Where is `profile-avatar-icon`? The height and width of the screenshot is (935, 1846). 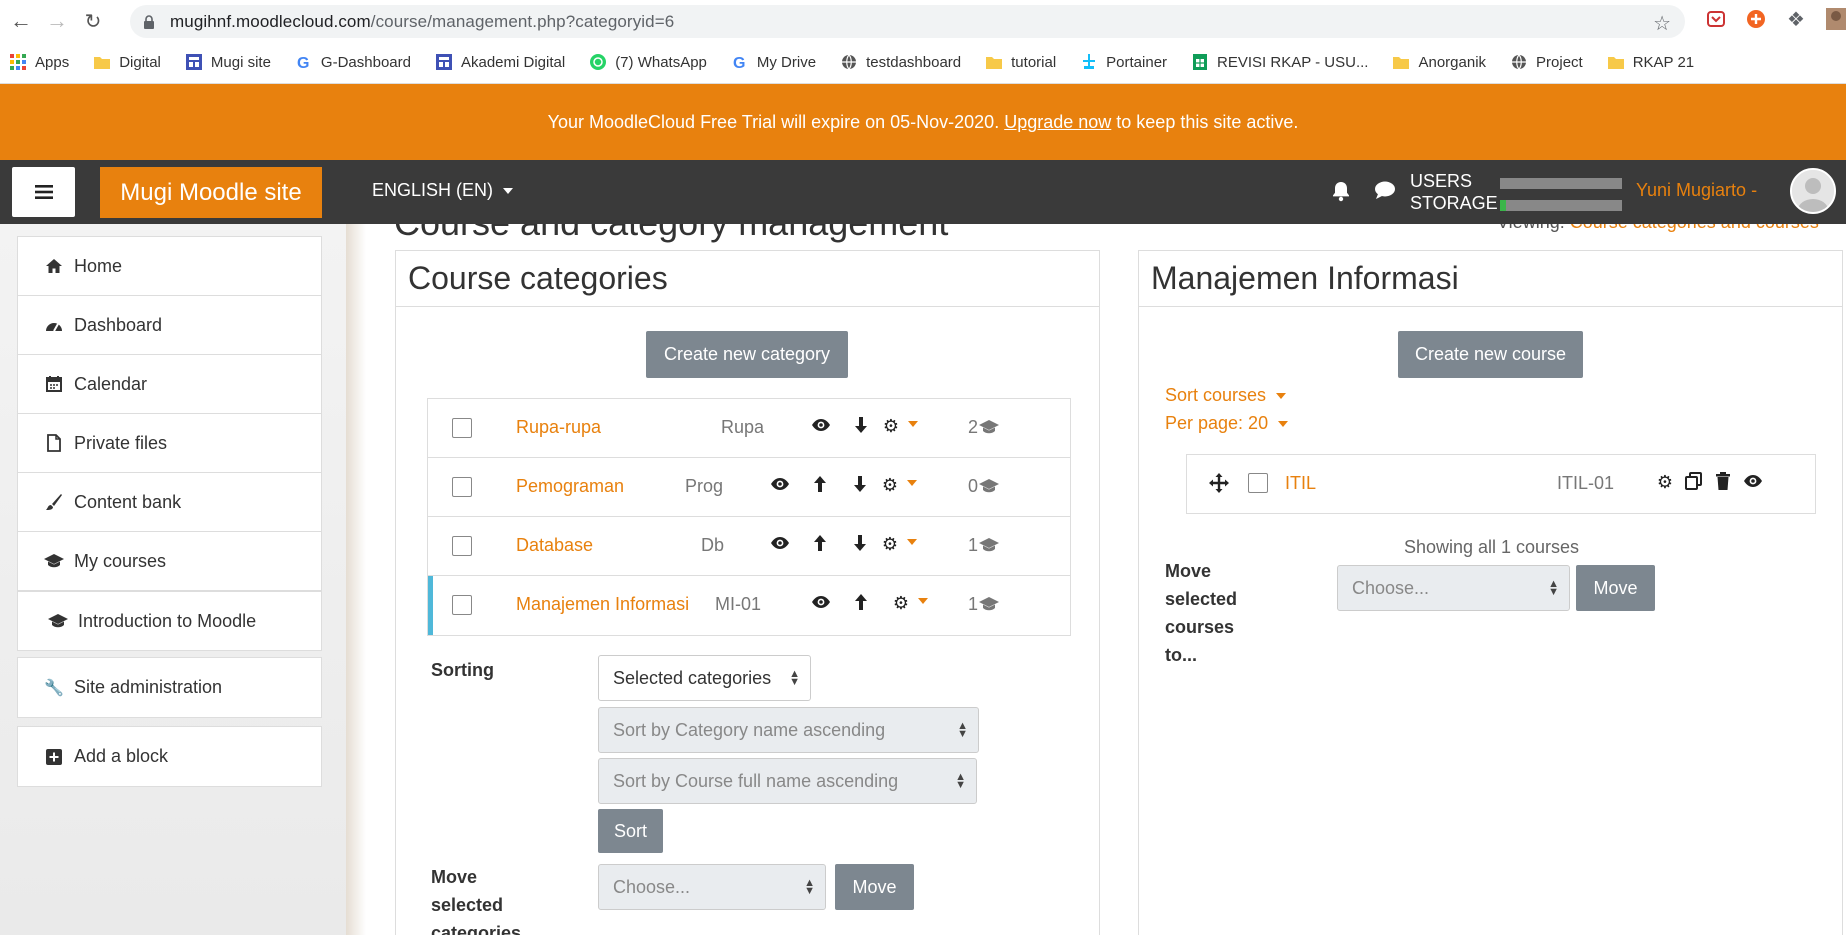
profile-avatar-icon is located at coordinates (1835, 19).